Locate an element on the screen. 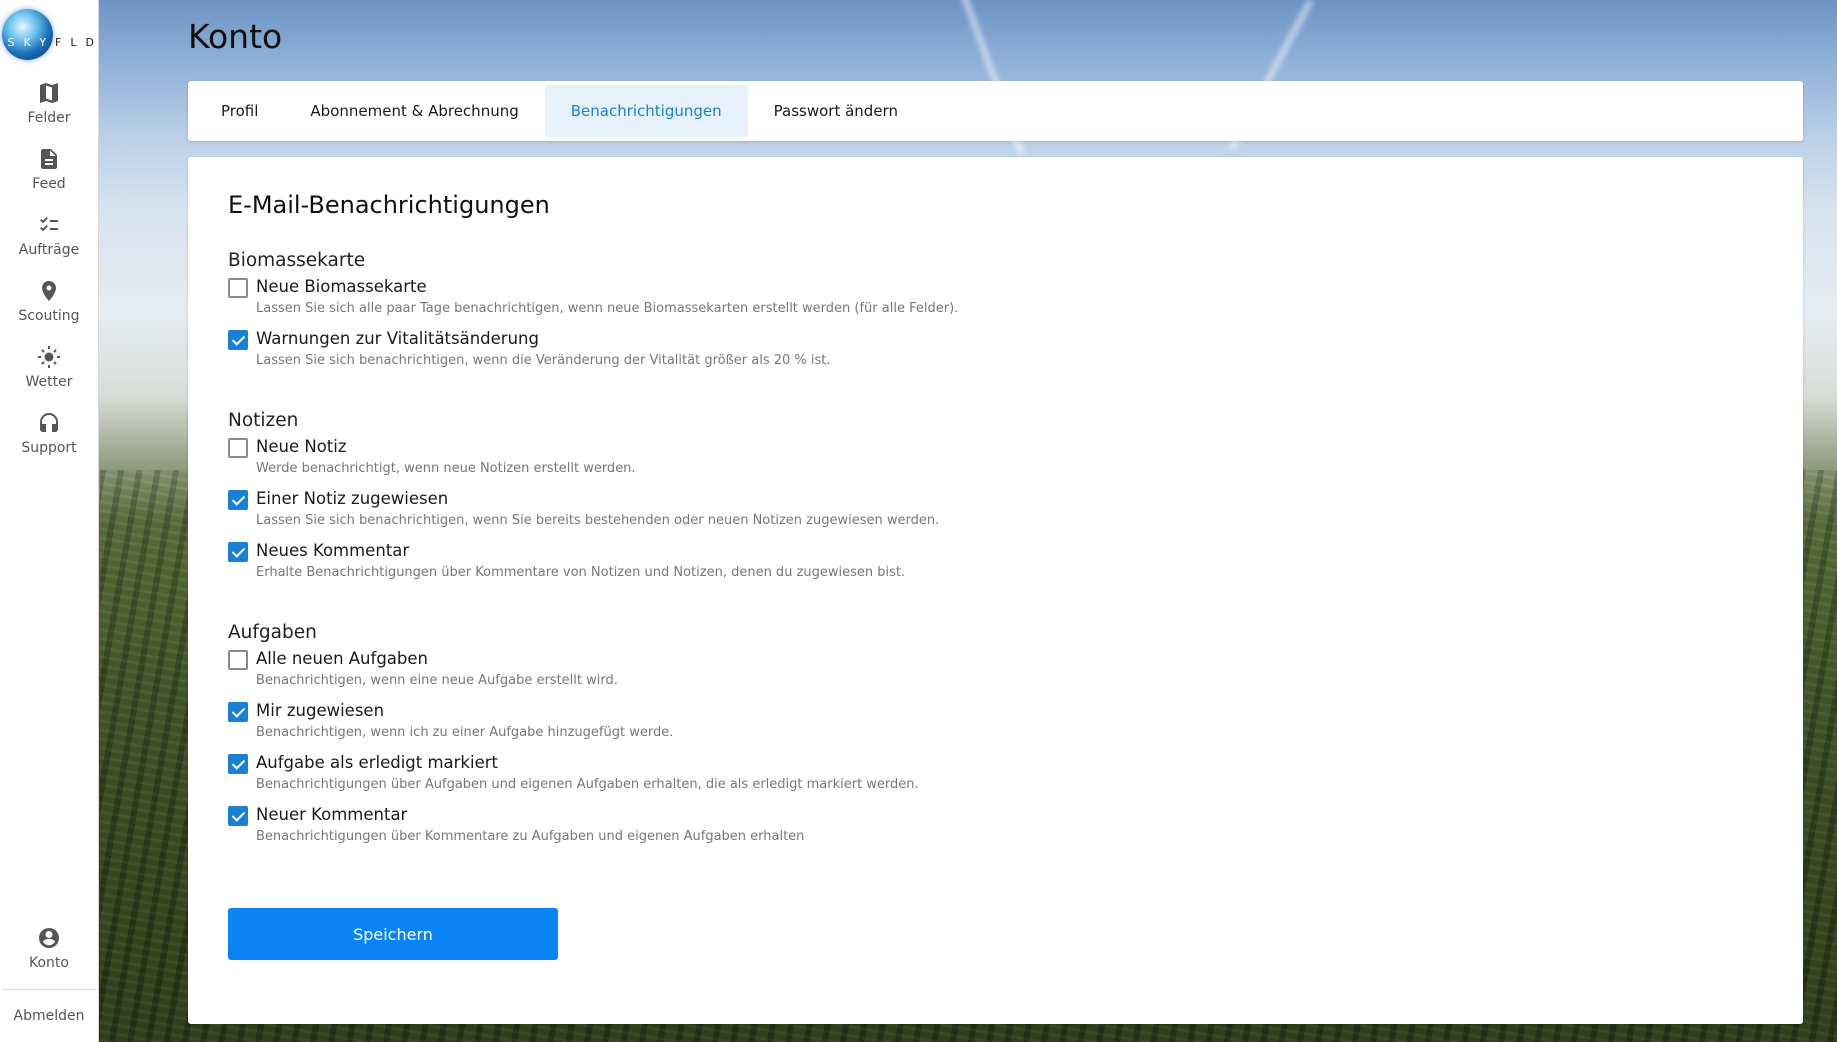  sidebar-item-support: Support is located at coordinates (49, 433).